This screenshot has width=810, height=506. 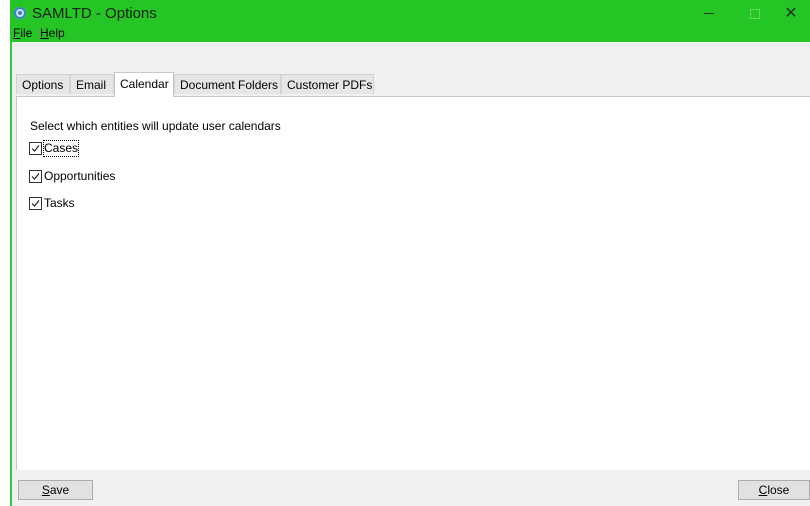 What do you see at coordinates (227, 84) in the screenshot?
I see `tab-document-folders: Document Folders` at bounding box center [227, 84].